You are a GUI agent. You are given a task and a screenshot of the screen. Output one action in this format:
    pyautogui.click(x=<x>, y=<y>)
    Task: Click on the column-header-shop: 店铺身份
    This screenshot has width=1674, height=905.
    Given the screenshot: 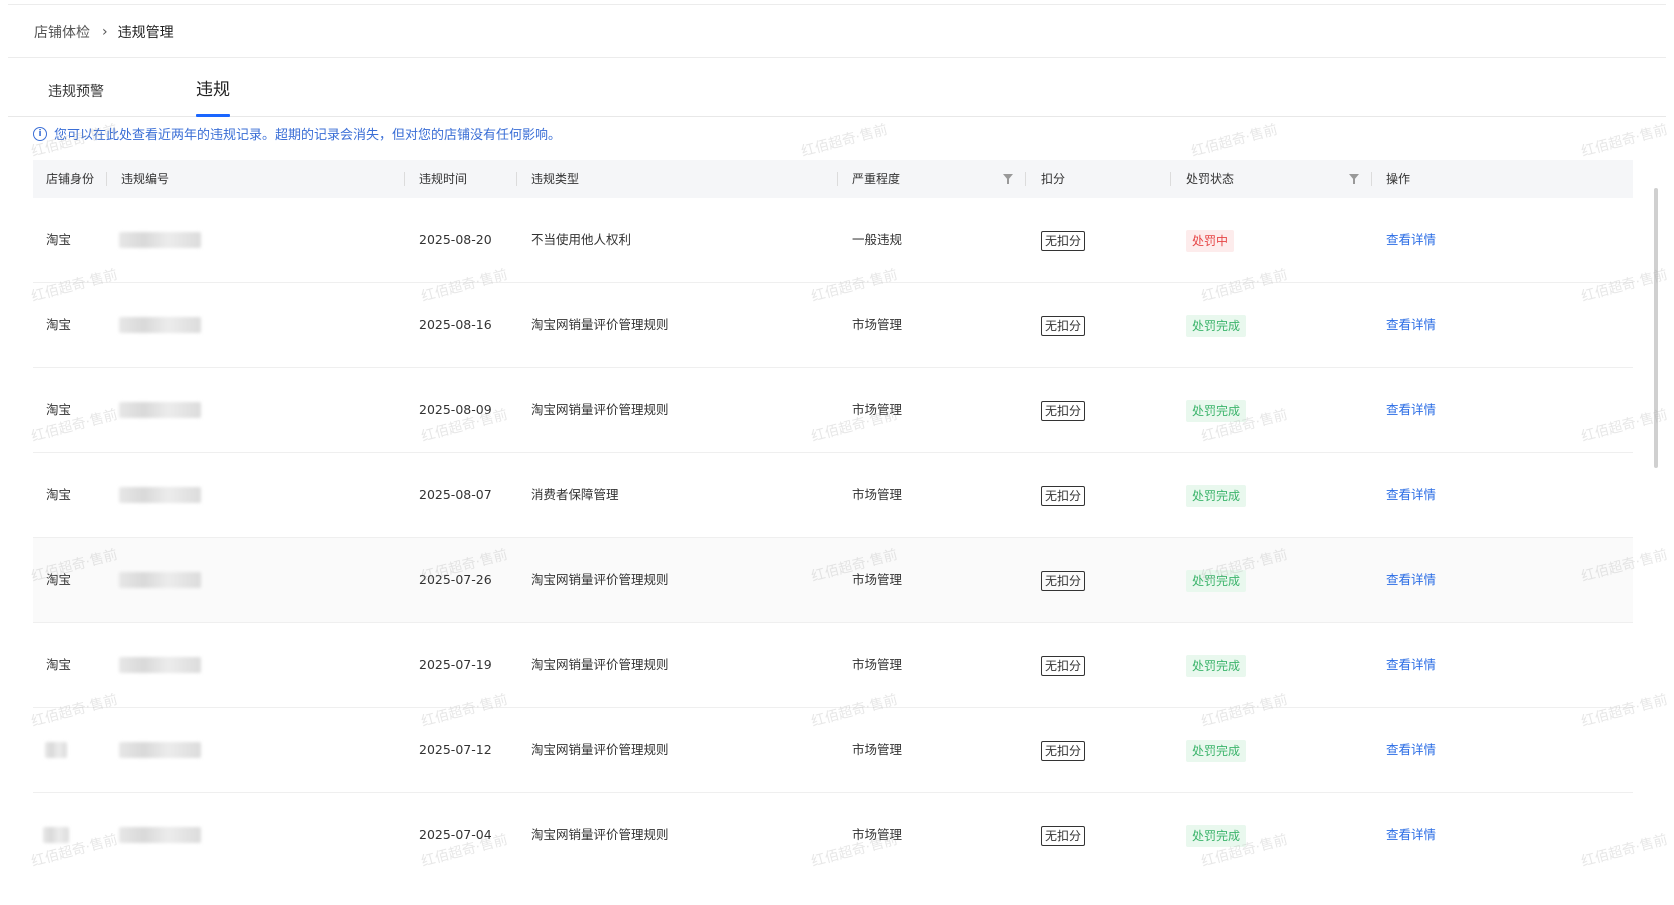 What is the action you would take?
    pyautogui.click(x=70, y=179)
    